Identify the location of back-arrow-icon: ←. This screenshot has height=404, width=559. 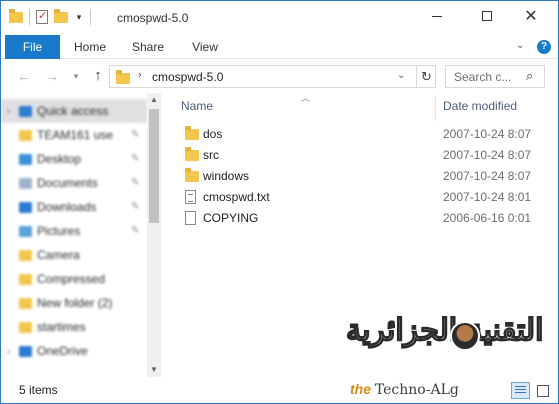
(24, 76).